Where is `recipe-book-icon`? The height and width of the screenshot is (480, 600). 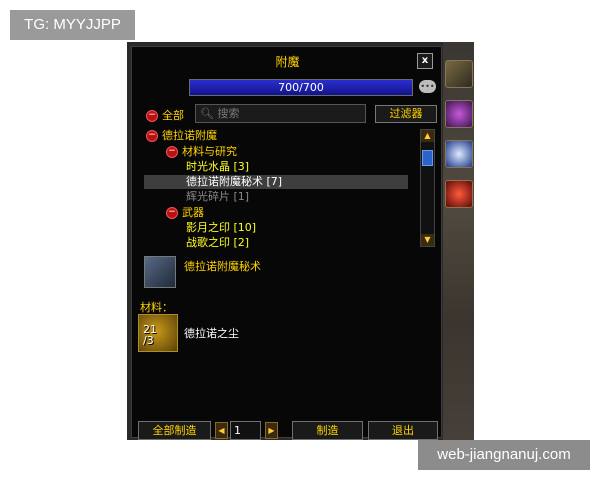
recipe-book-icon is located at coordinates (160, 272).